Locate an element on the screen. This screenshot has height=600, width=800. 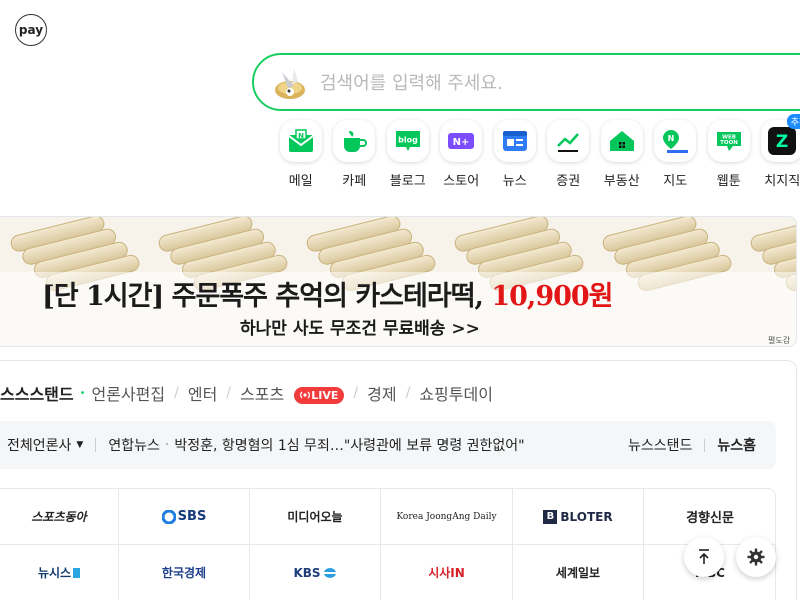
newshome-link: 뉴스홈 is located at coordinates (736, 445).